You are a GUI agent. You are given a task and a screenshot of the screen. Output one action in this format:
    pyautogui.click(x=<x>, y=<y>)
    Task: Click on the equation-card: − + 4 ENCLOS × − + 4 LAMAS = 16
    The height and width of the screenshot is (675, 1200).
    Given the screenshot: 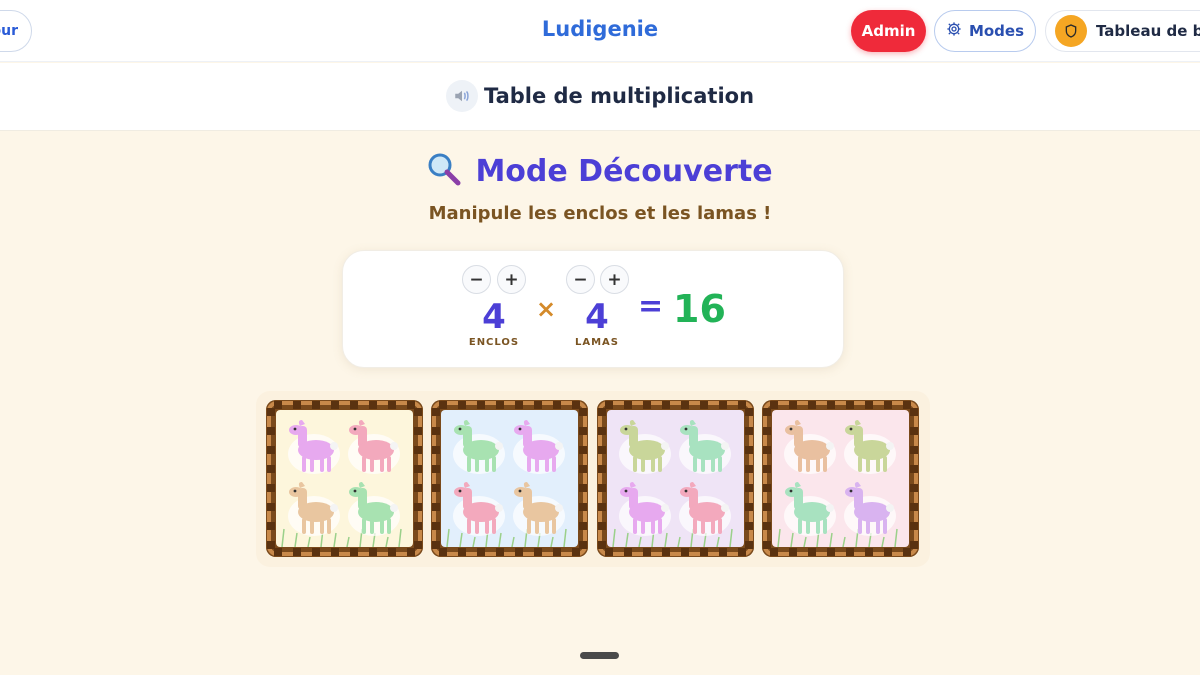 What is the action you would take?
    pyautogui.click(x=593, y=309)
    